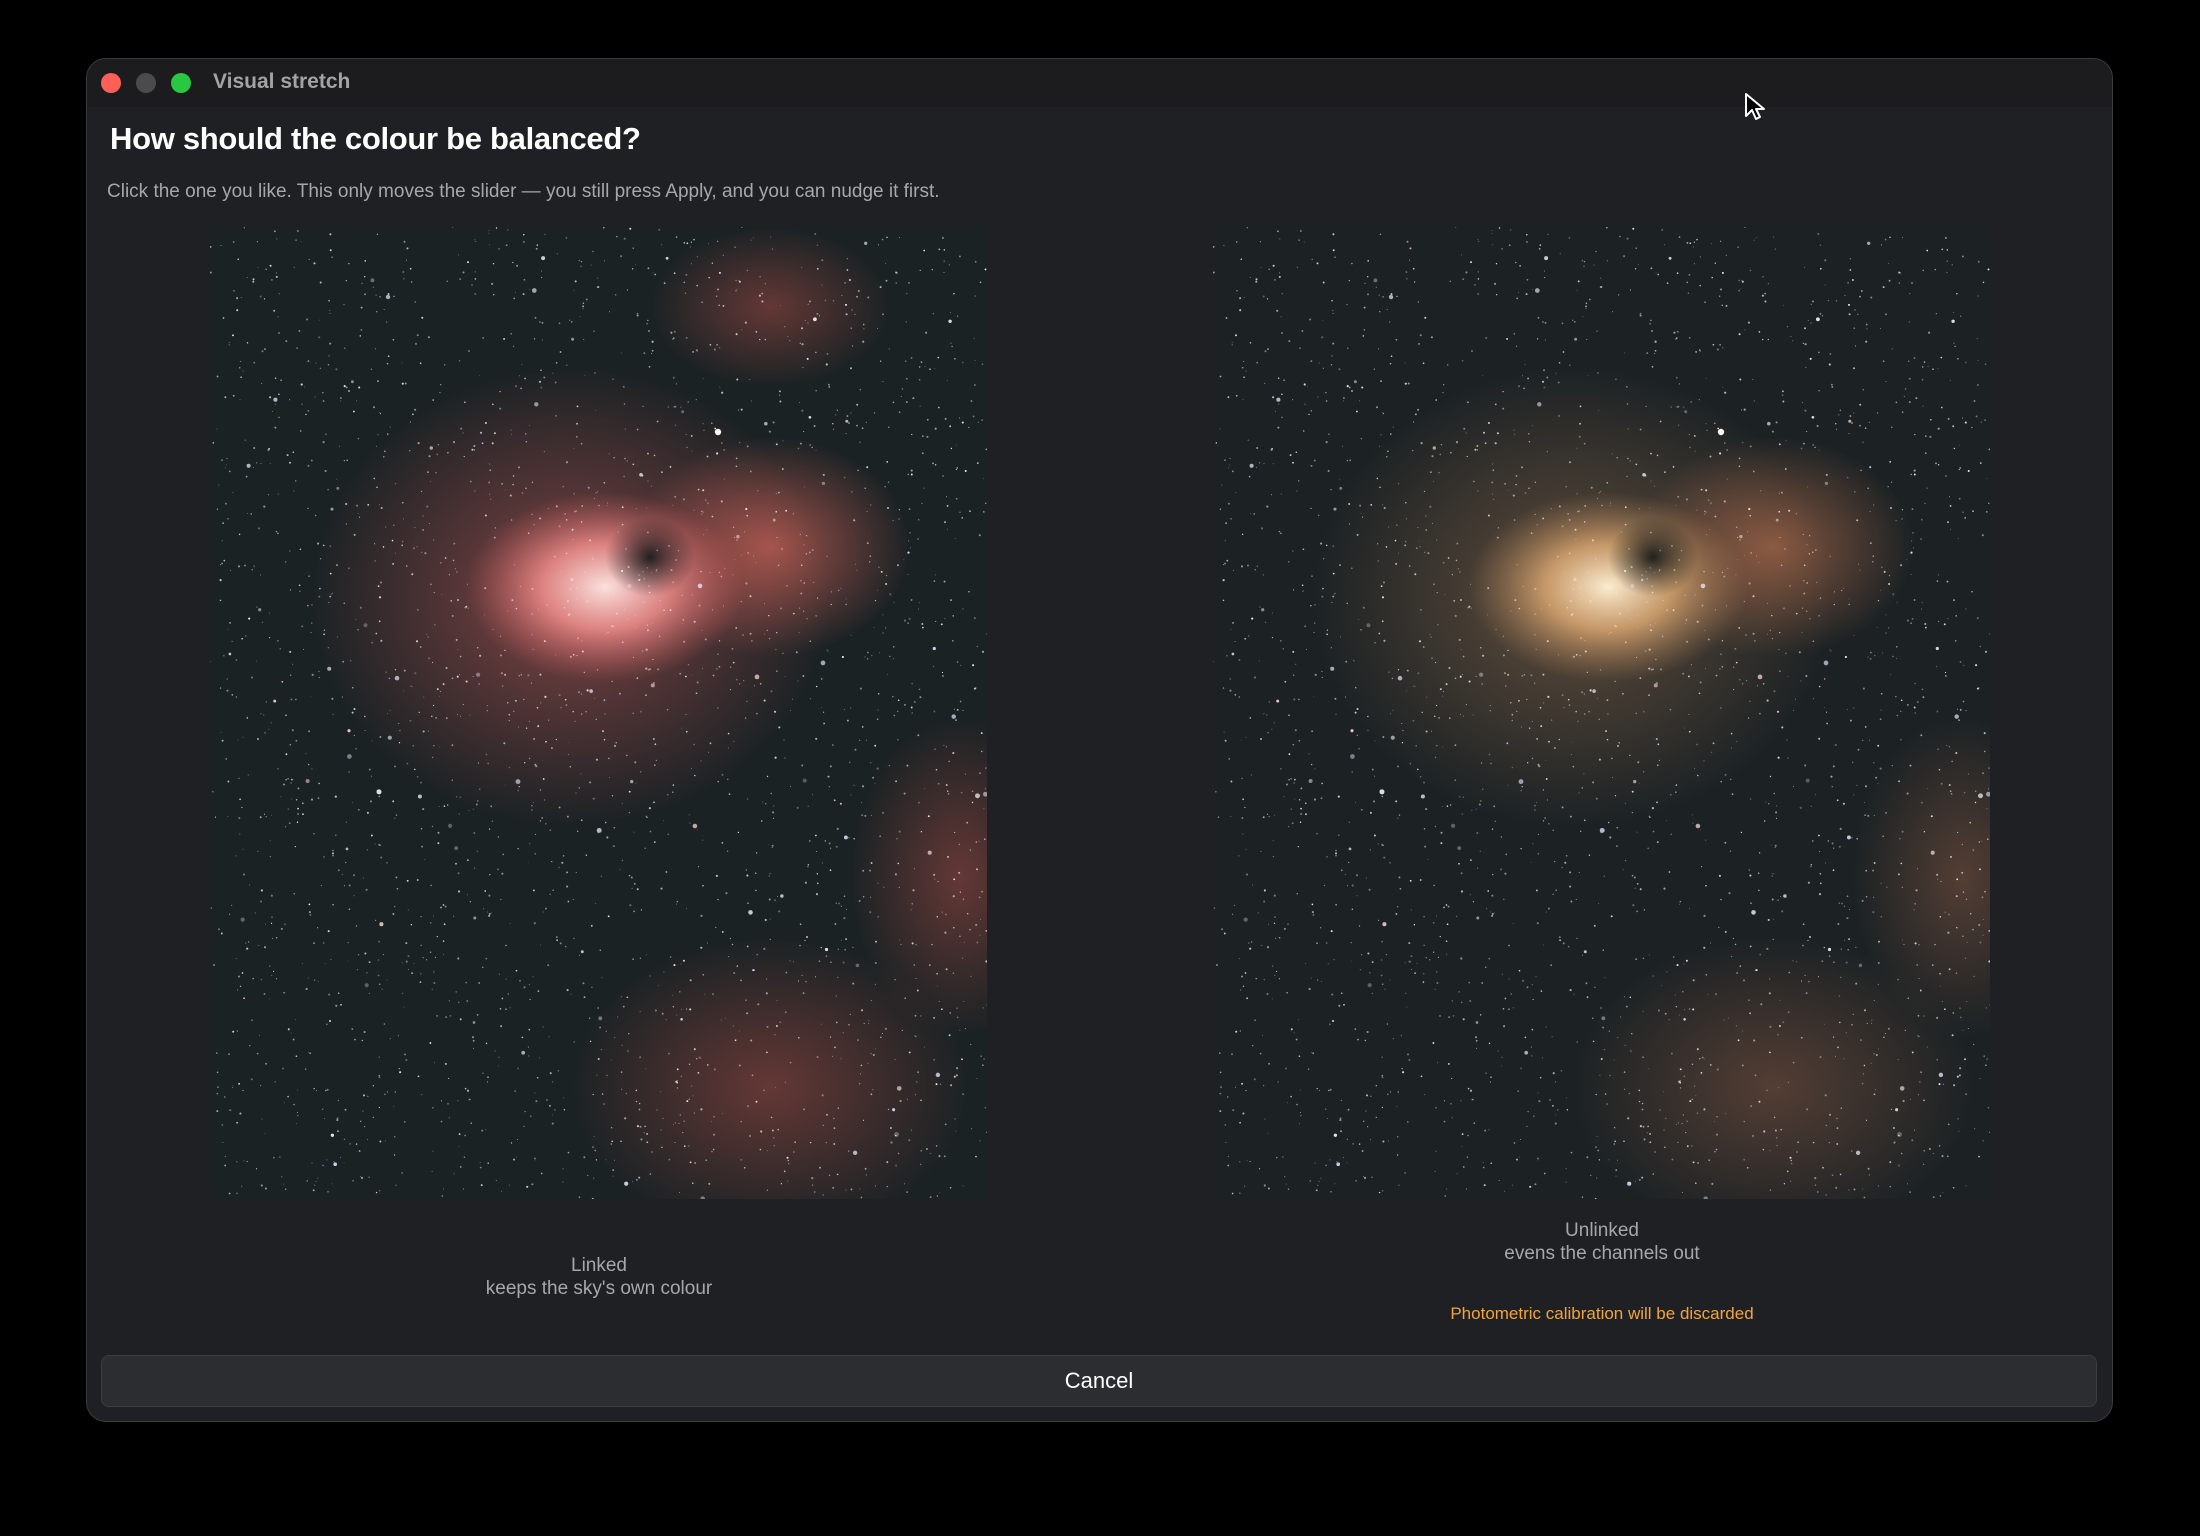 The image size is (2200, 1536). I want to click on unlinked-caption: Unlinked evens the channels out, so click(1602, 1242).